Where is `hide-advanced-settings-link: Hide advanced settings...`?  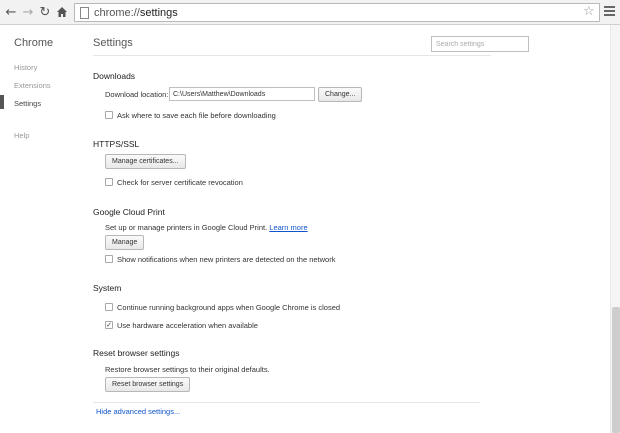 hide-advanced-settings-link: Hide advanced settings... is located at coordinates (138, 411).